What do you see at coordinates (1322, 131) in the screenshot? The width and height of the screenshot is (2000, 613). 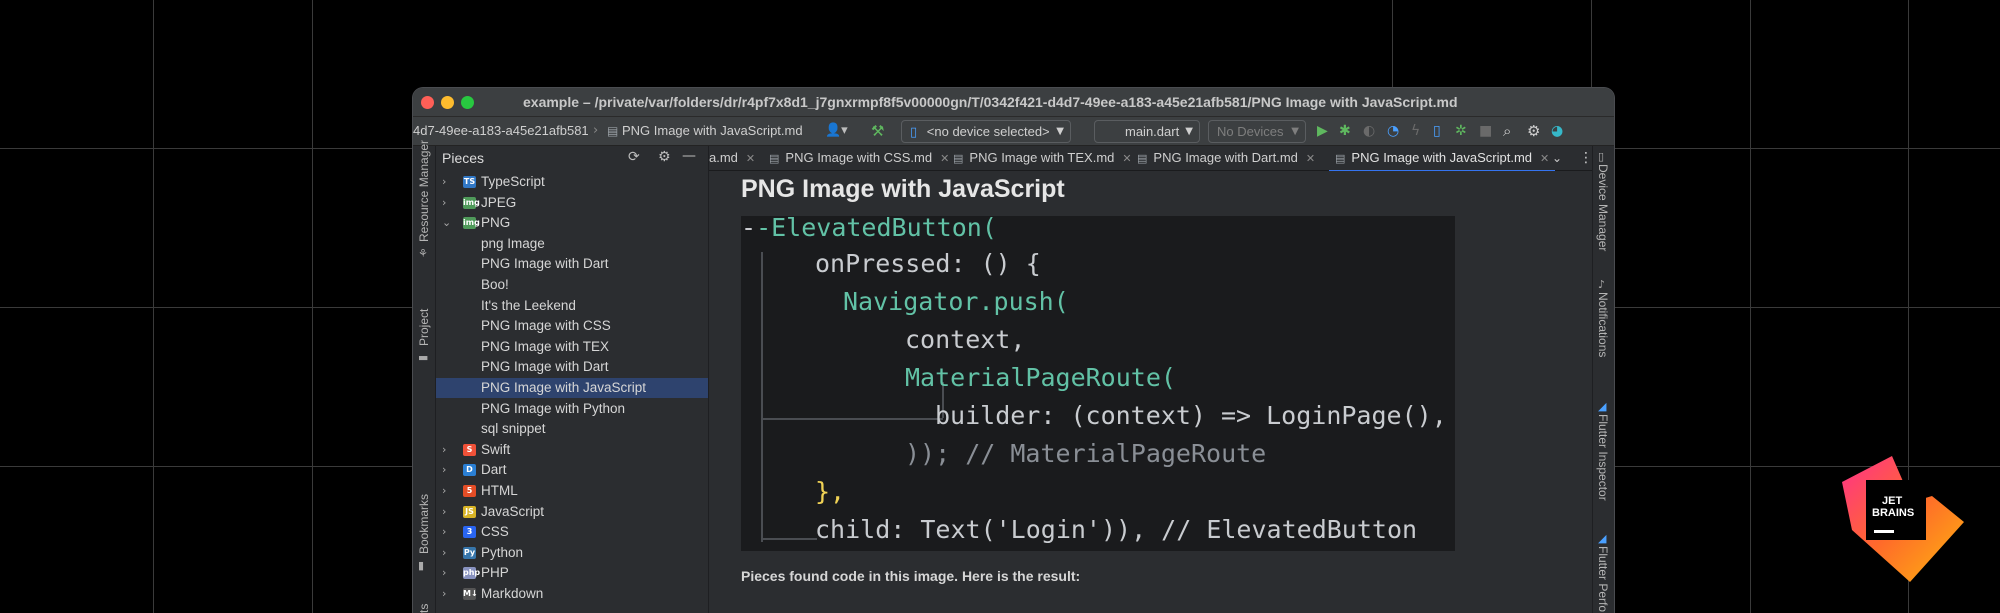 I see `run-icon: ▶` at bounding box center [1322, 131].